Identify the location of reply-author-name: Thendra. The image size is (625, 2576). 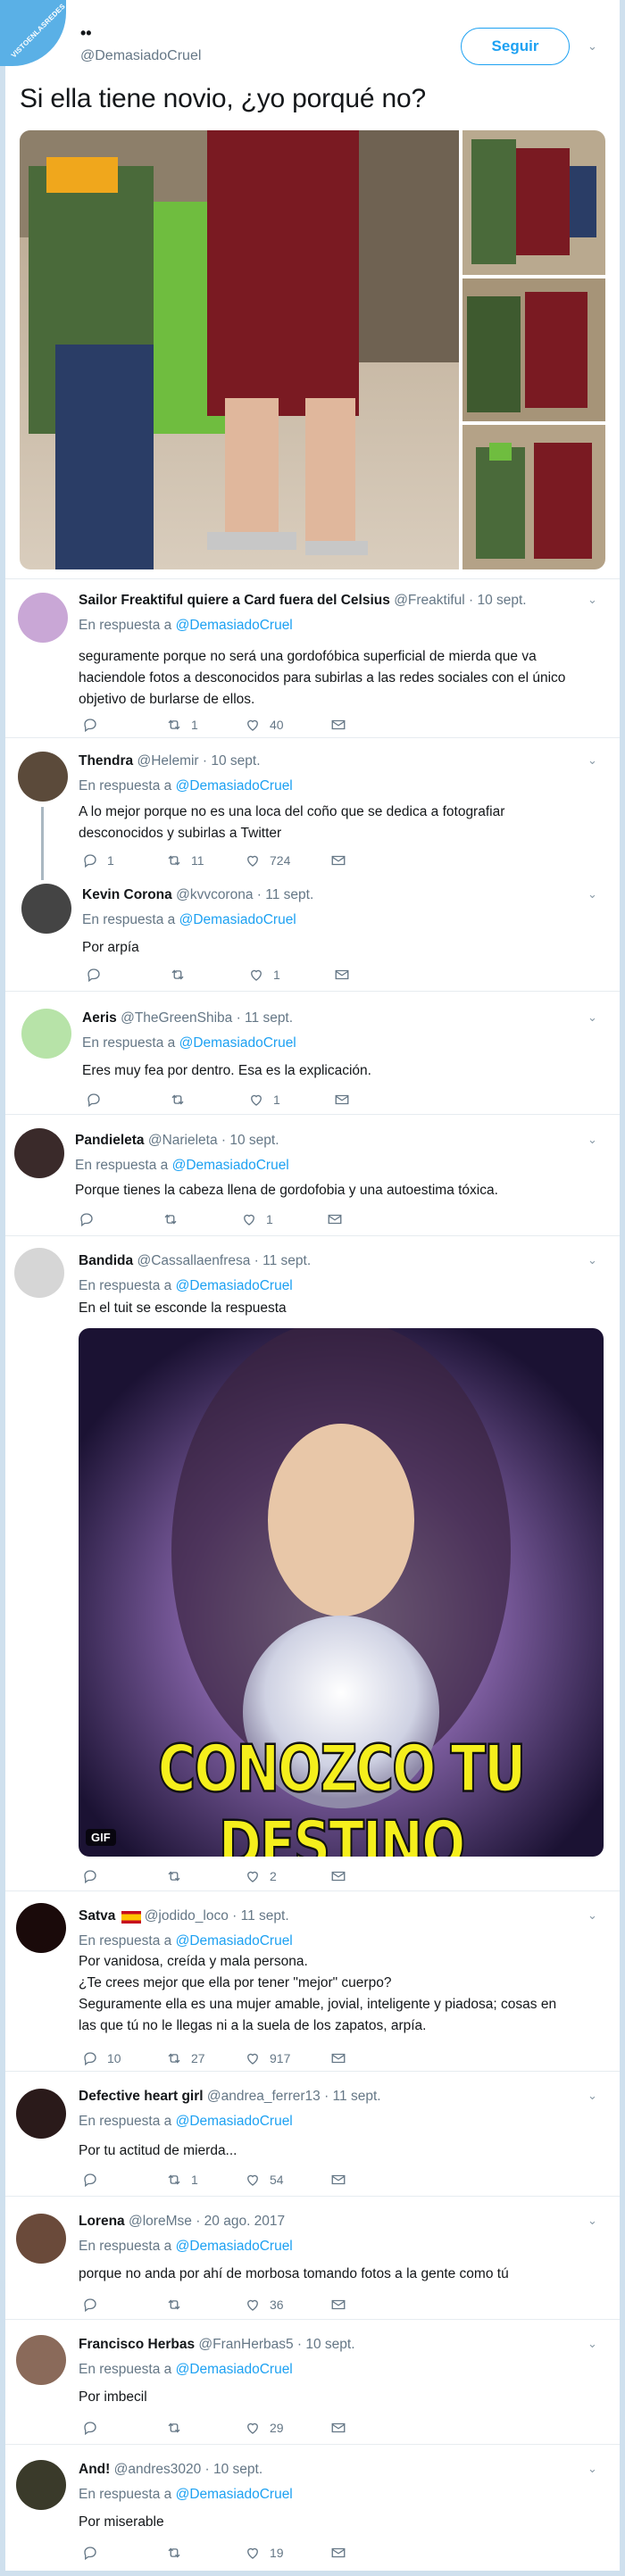
(106, 761).